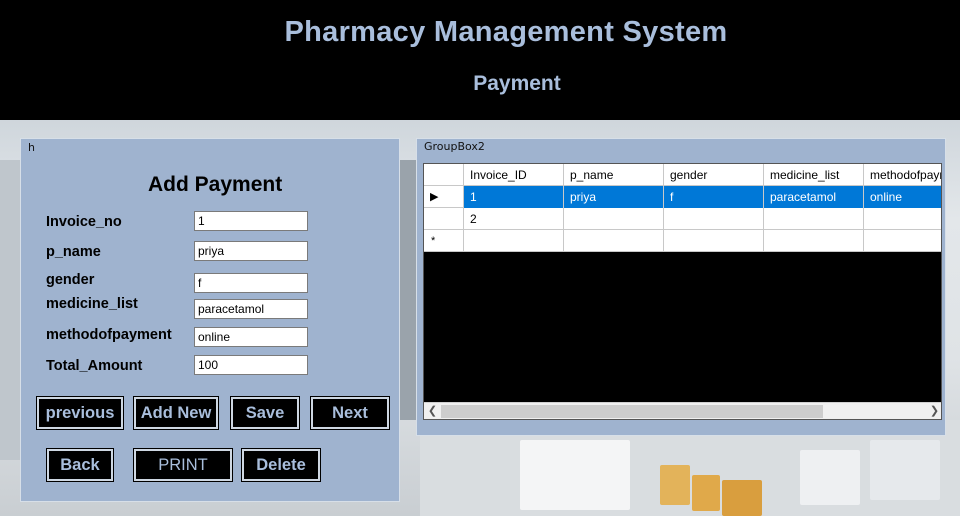 The height and width of the screenshot is (516, 960). I want to click on groupbox-caption: GroupBox2, so click(454, 146).